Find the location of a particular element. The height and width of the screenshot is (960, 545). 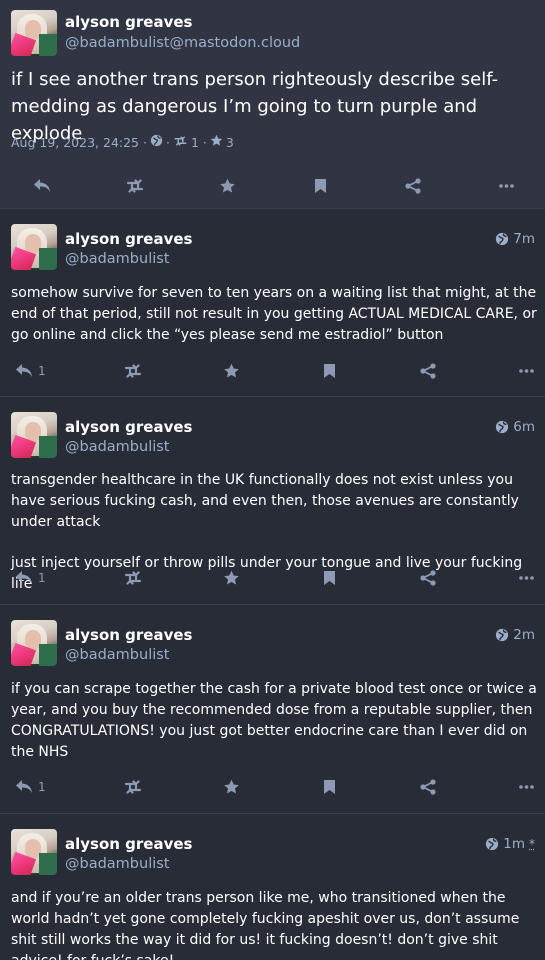

favourite-count: 3 is located at coordinates (230, 142).